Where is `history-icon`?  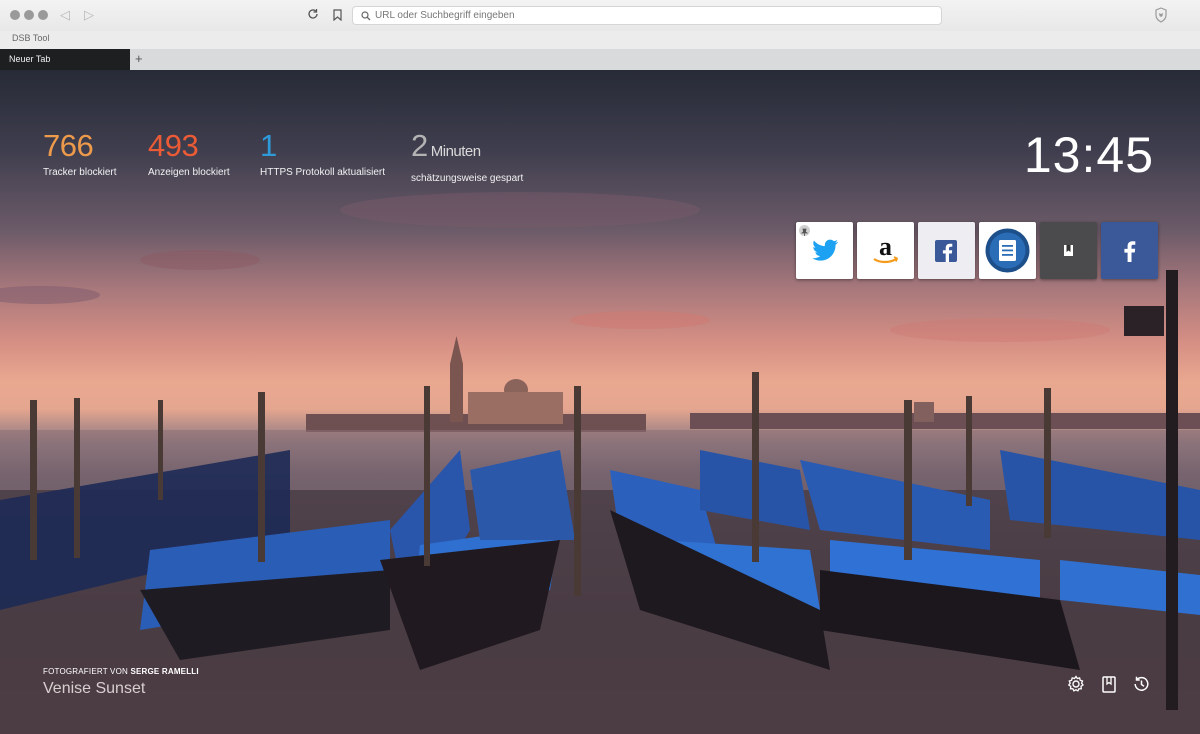
history-icon is located at coordinates (1141, 683).